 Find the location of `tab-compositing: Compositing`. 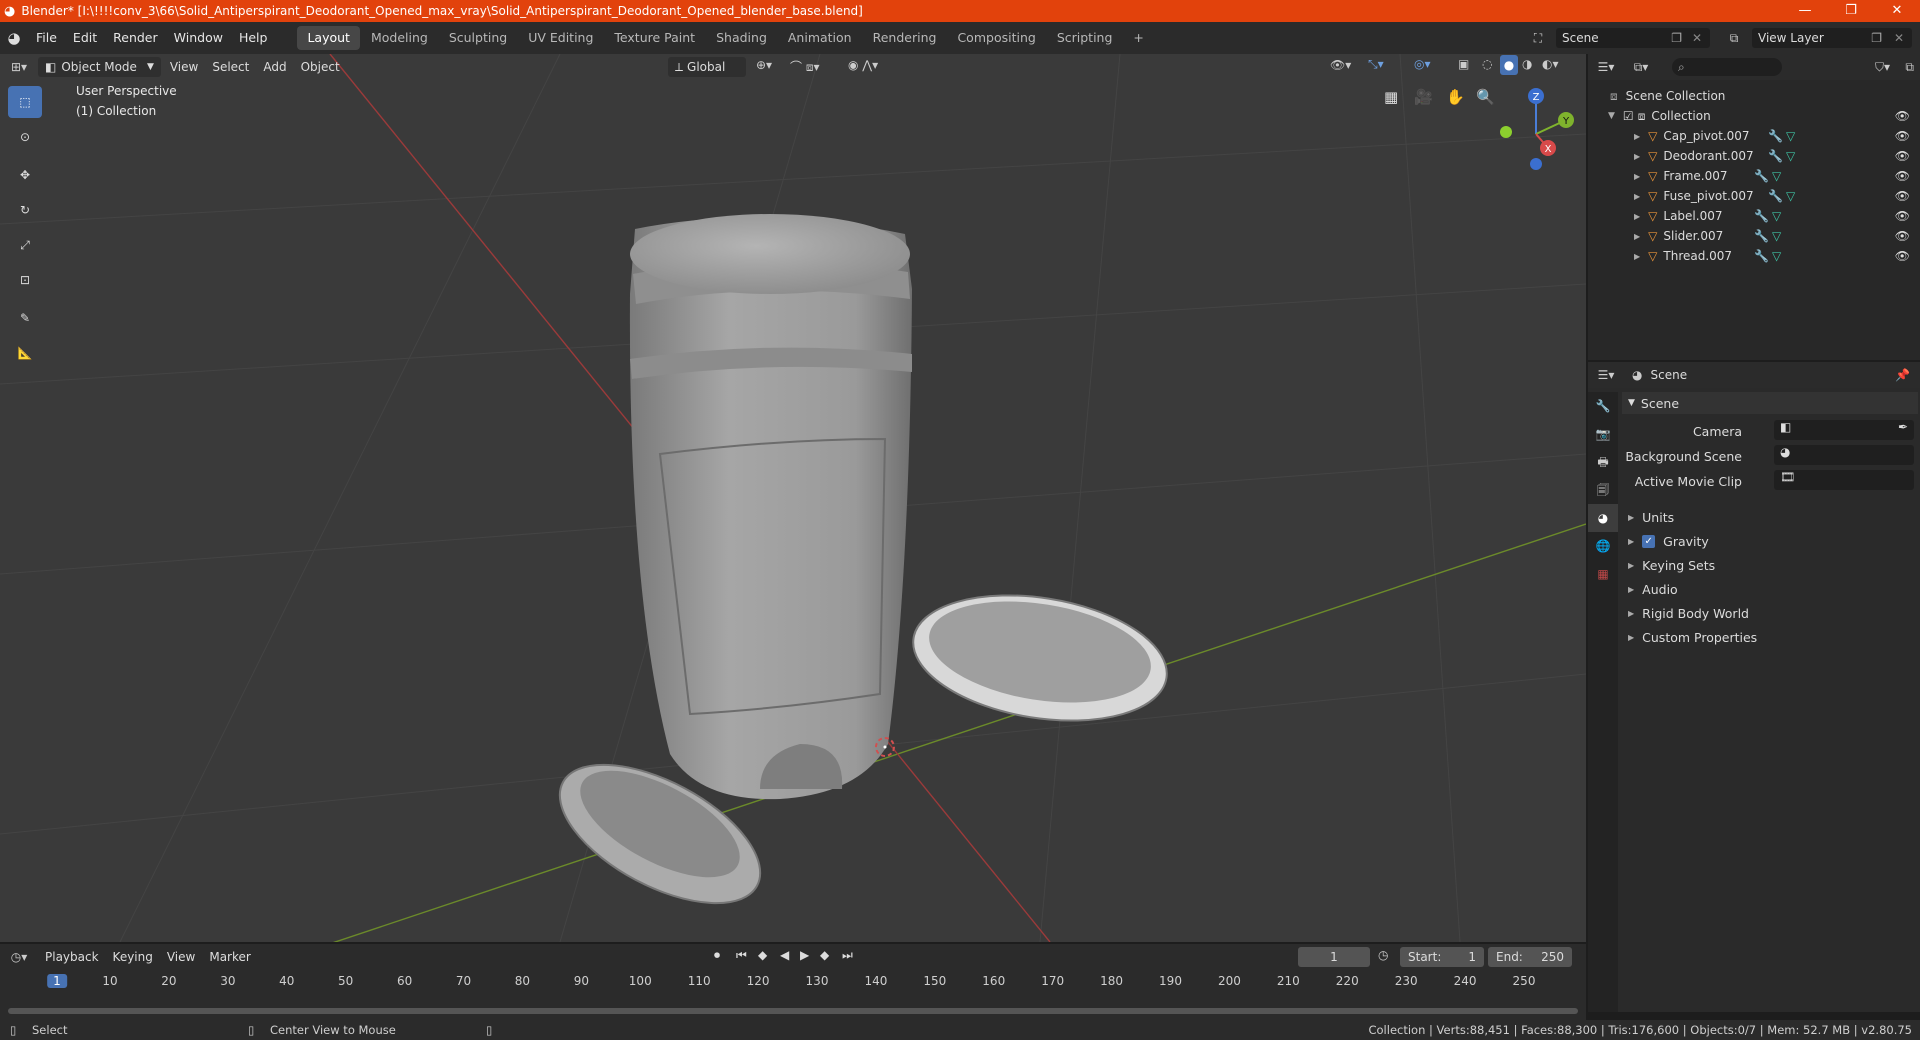

tab-compositing: Compositing is located at coordinates (996, 38).